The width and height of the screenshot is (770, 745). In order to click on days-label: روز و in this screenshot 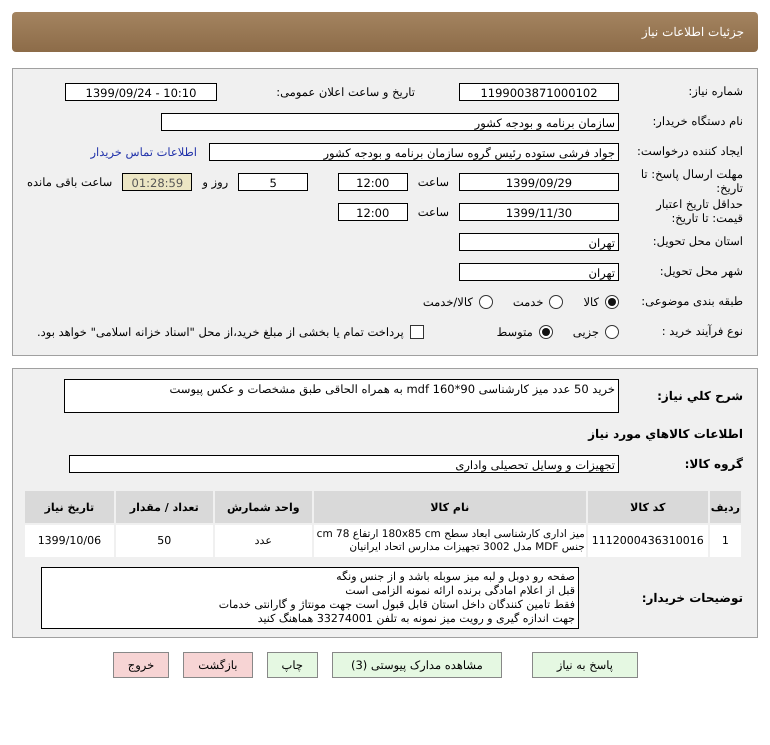, I will do `click(215, 182)`.